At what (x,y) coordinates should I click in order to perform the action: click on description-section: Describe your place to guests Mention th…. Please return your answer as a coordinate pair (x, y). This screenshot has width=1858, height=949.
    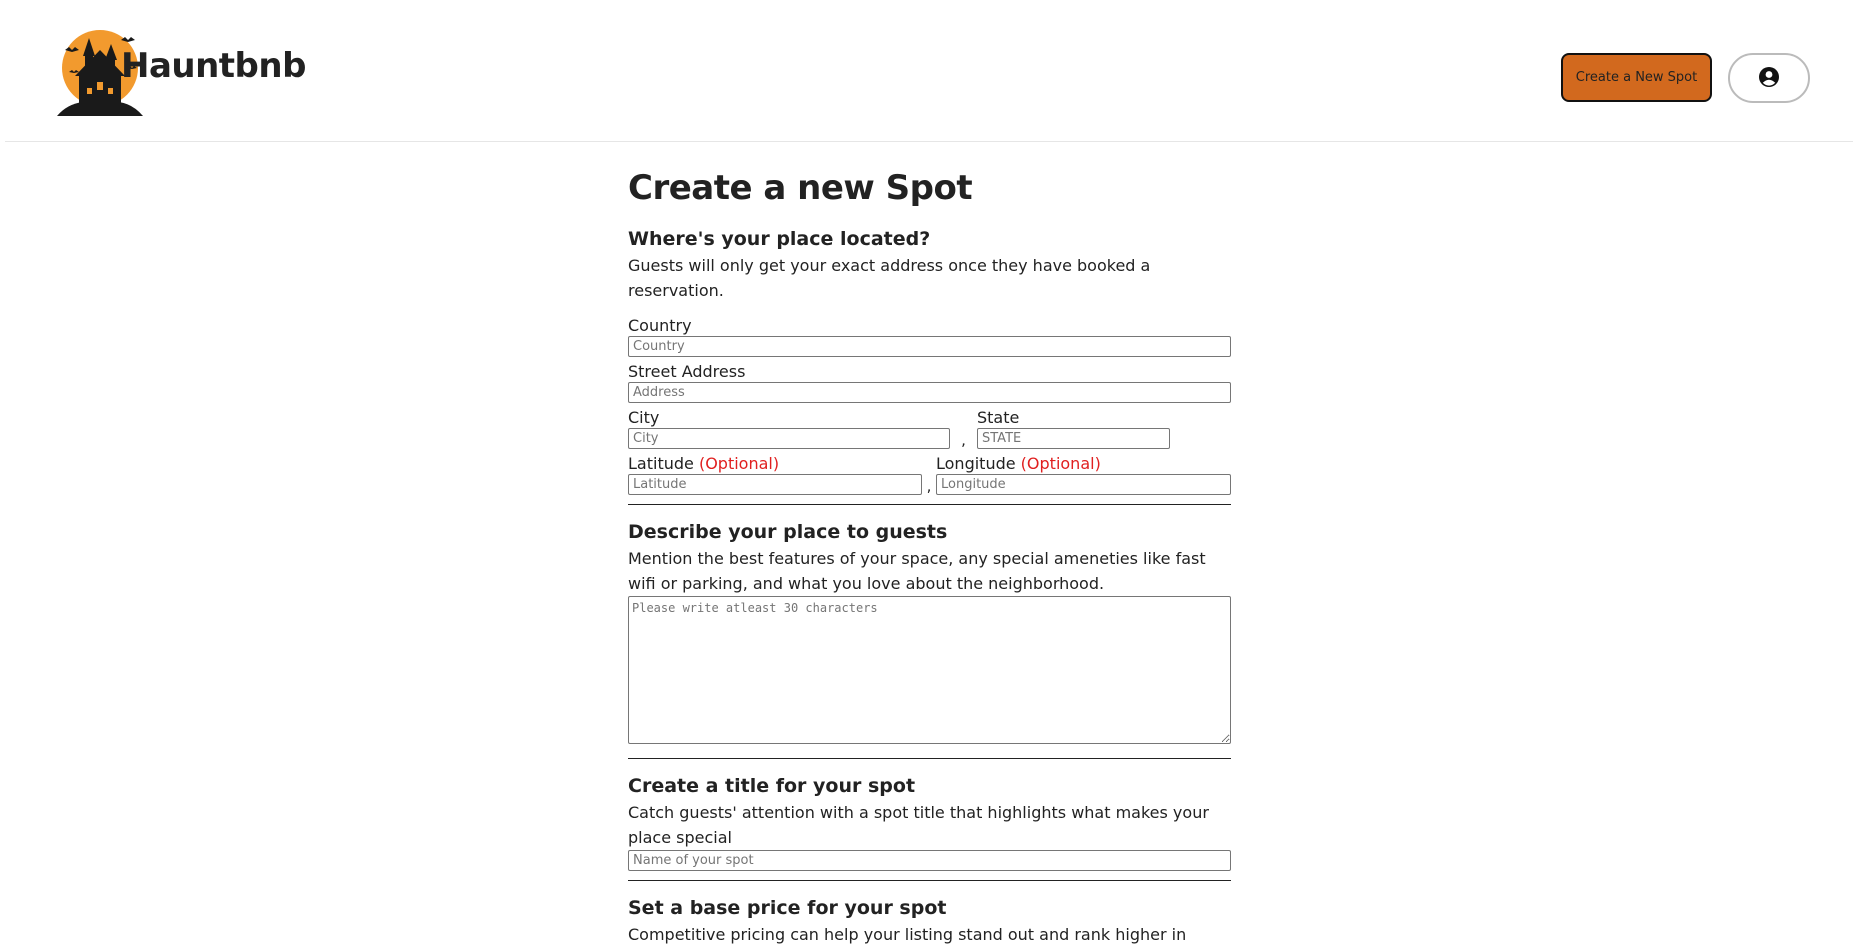
    Looking at the image, I should click on (929, 631).